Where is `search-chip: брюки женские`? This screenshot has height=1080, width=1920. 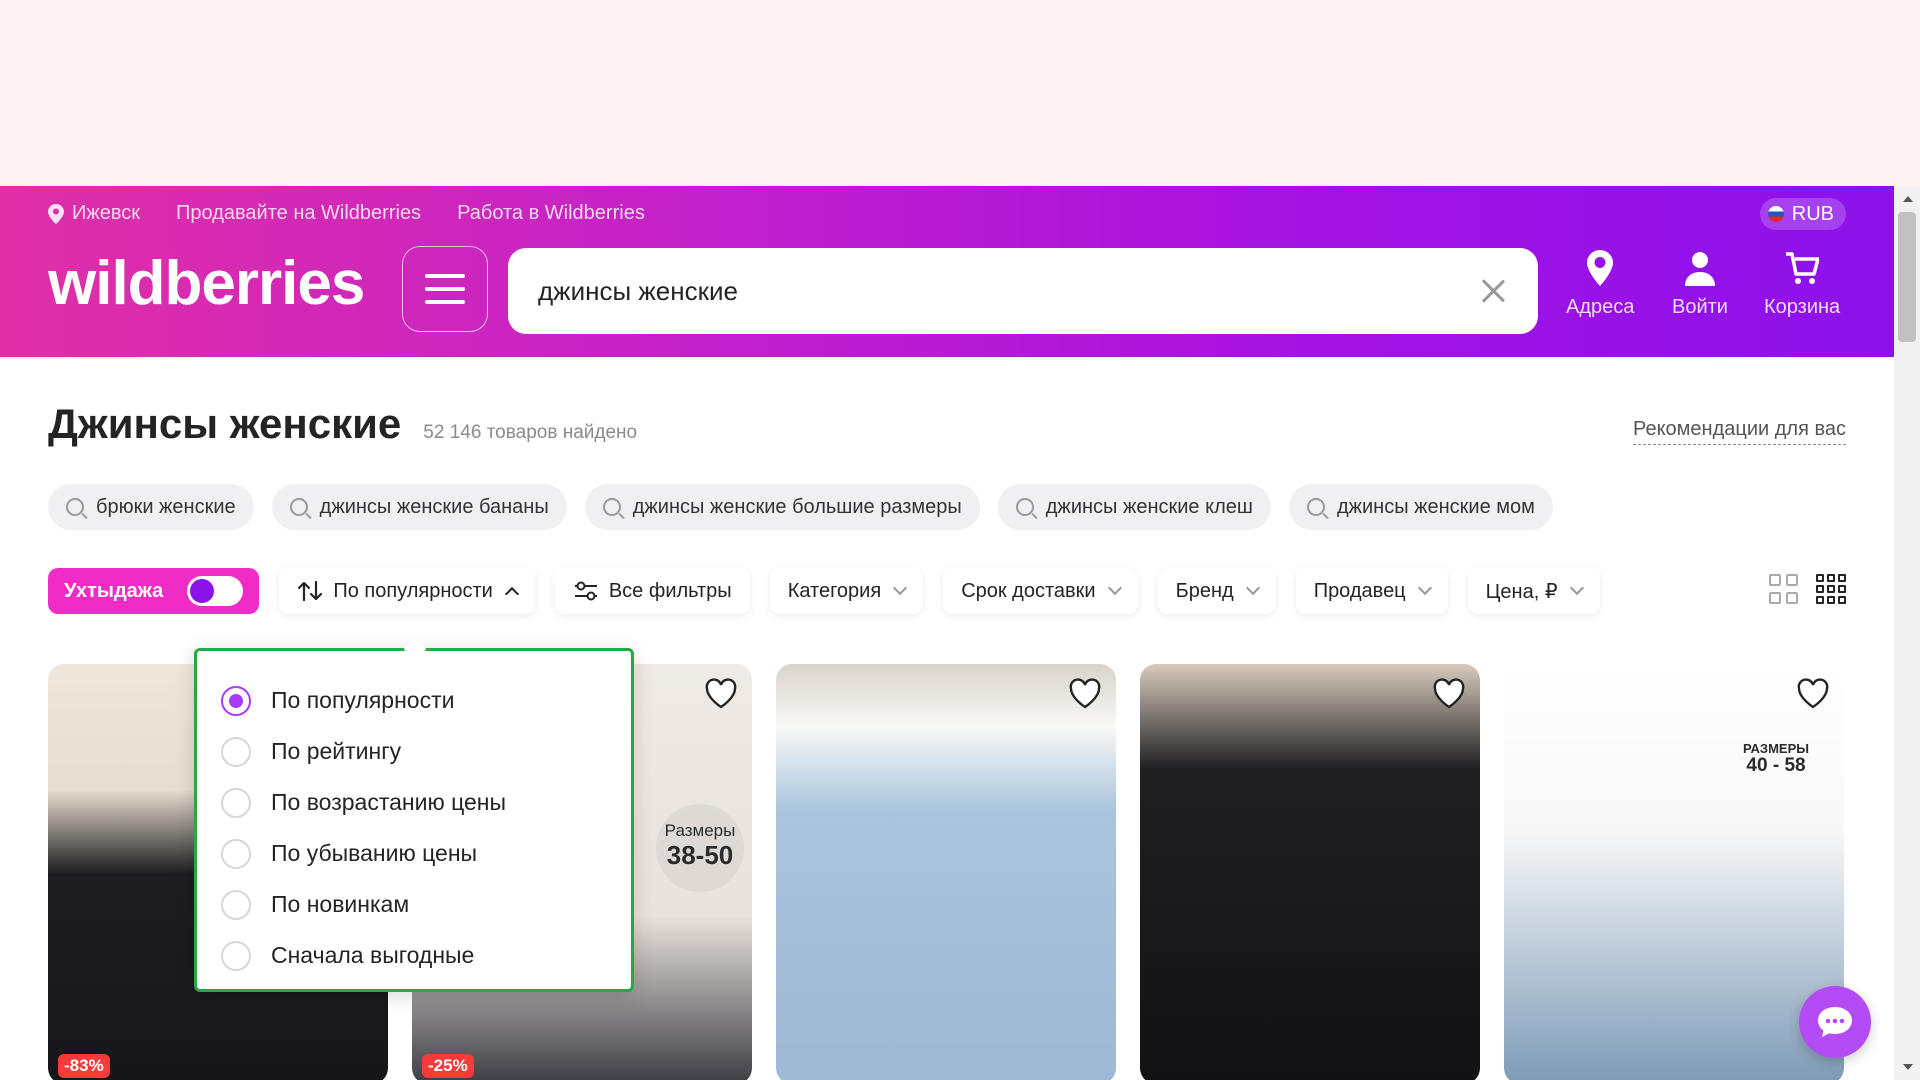 search-chip: брюки женские is located at coordinates (151, 507).